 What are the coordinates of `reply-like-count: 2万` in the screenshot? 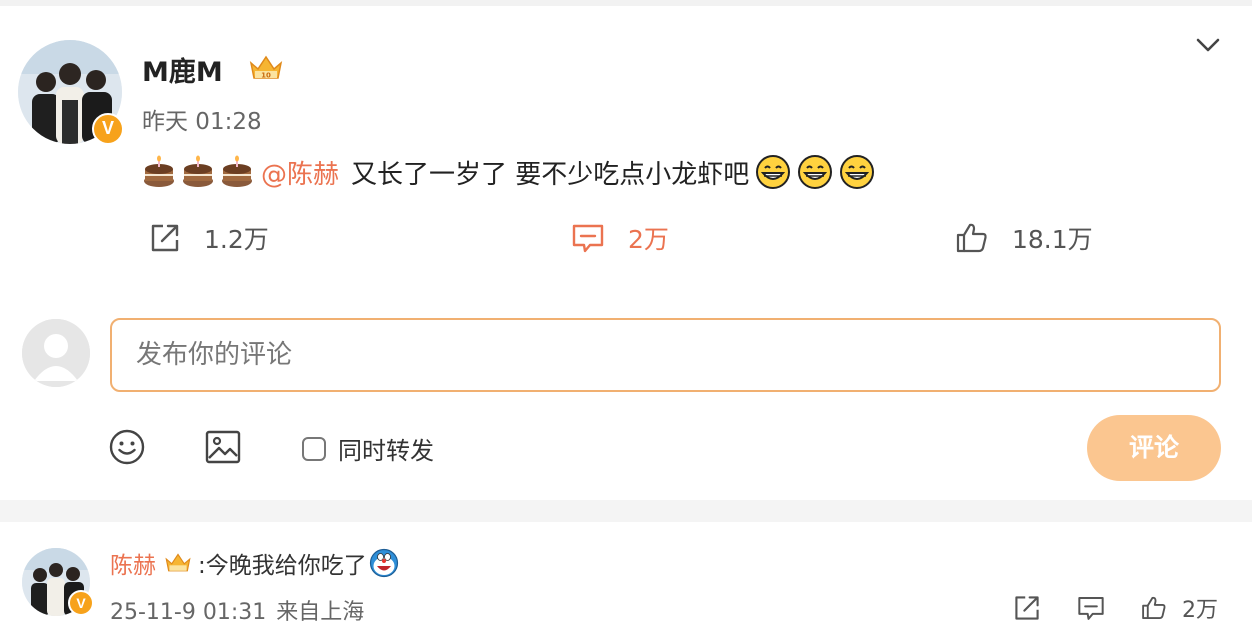 It's located at (1200, 610).